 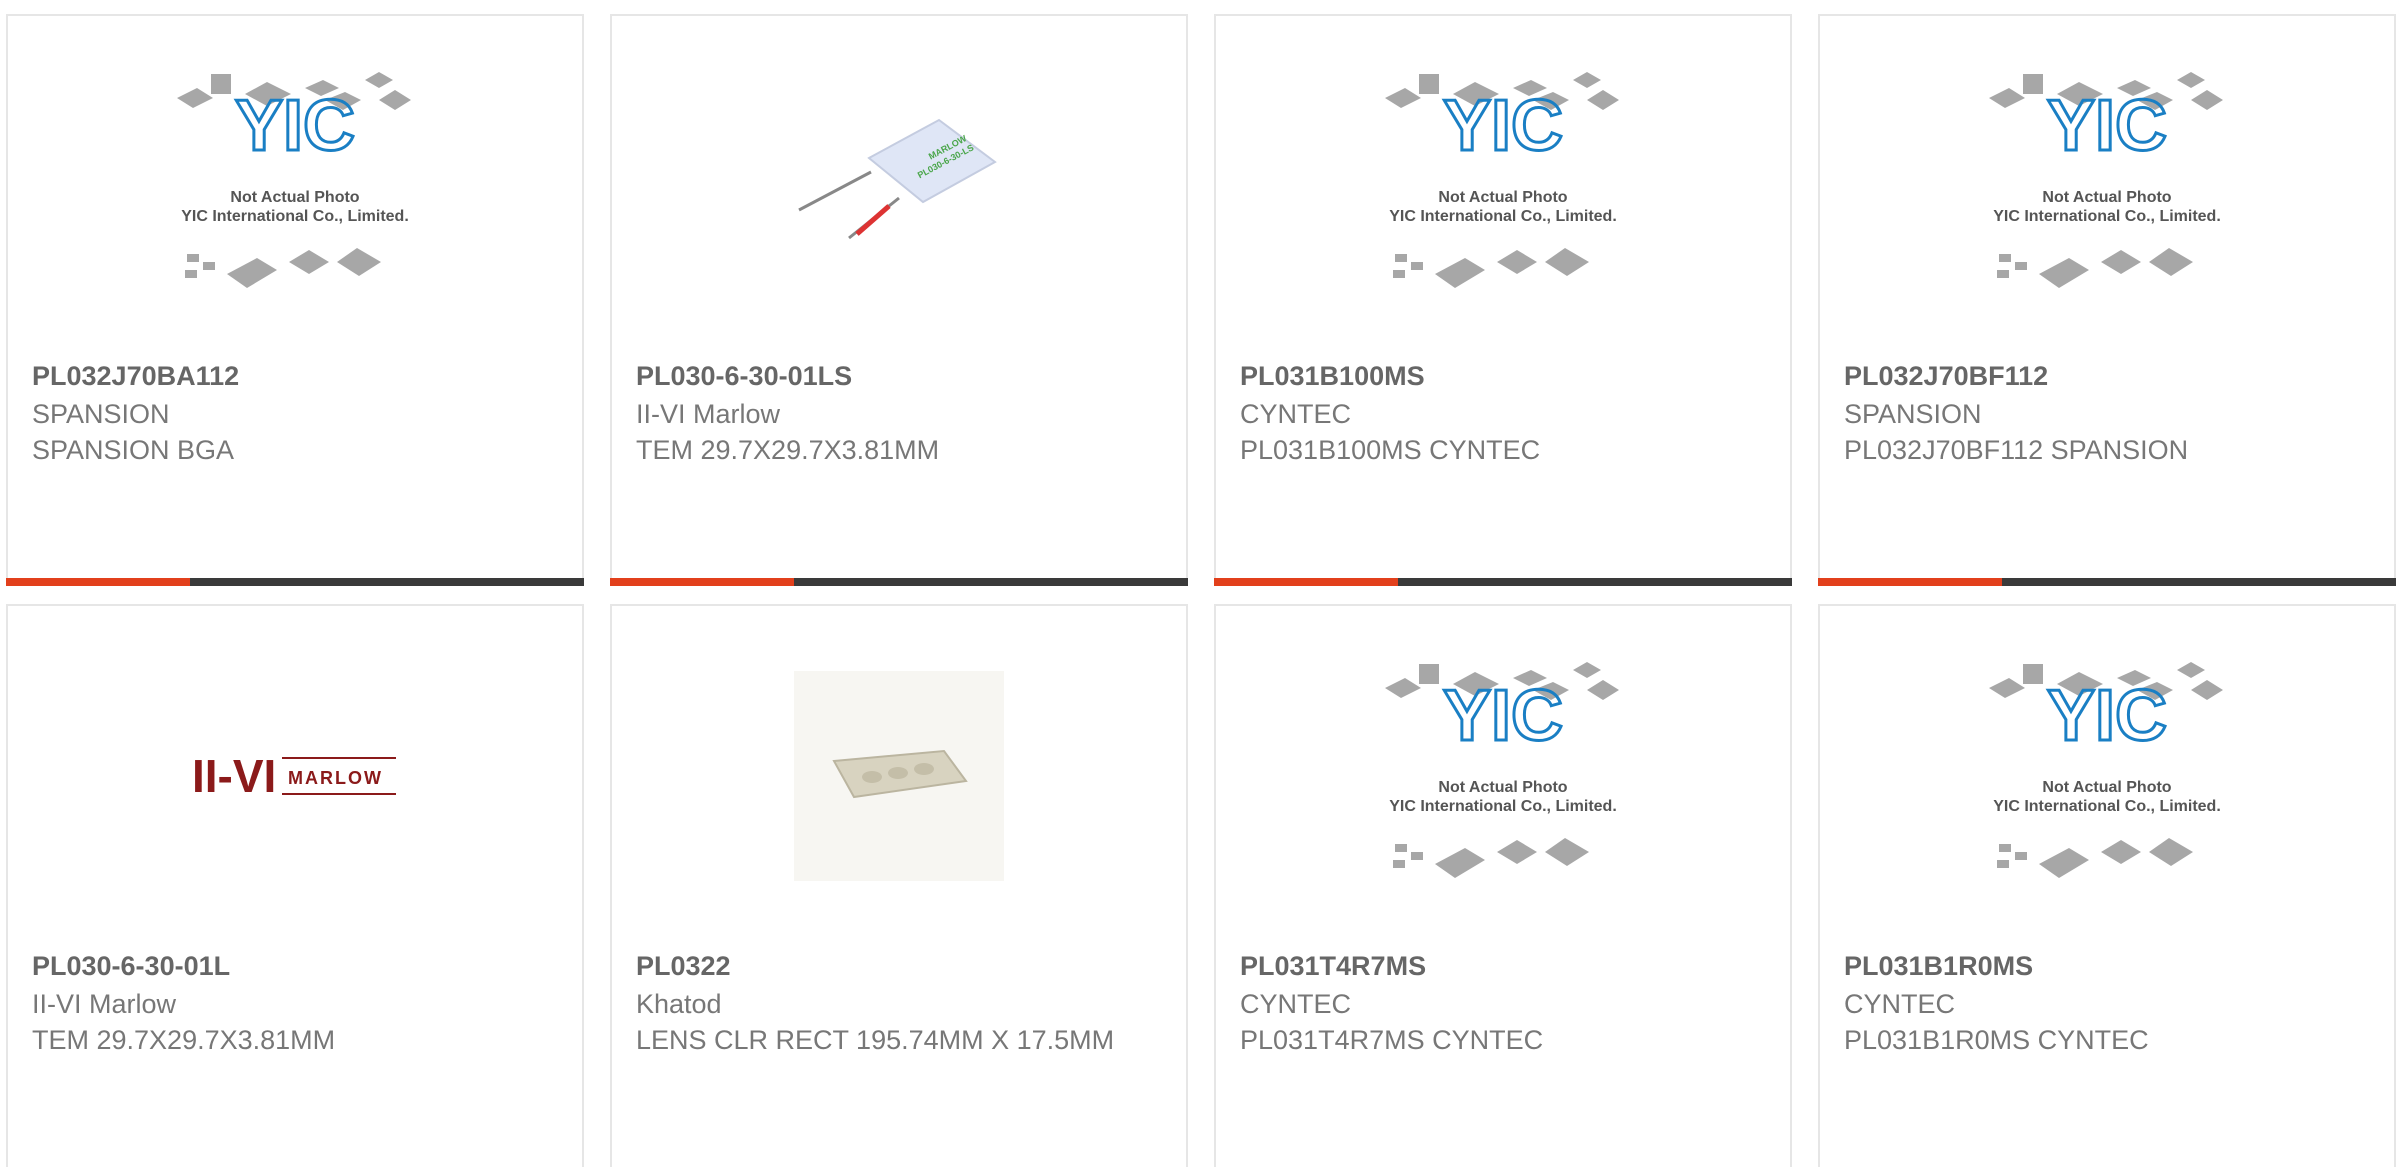 I want to click on description: PL031B1R0MS CYNTEC, so click(x=1996, y=1040).